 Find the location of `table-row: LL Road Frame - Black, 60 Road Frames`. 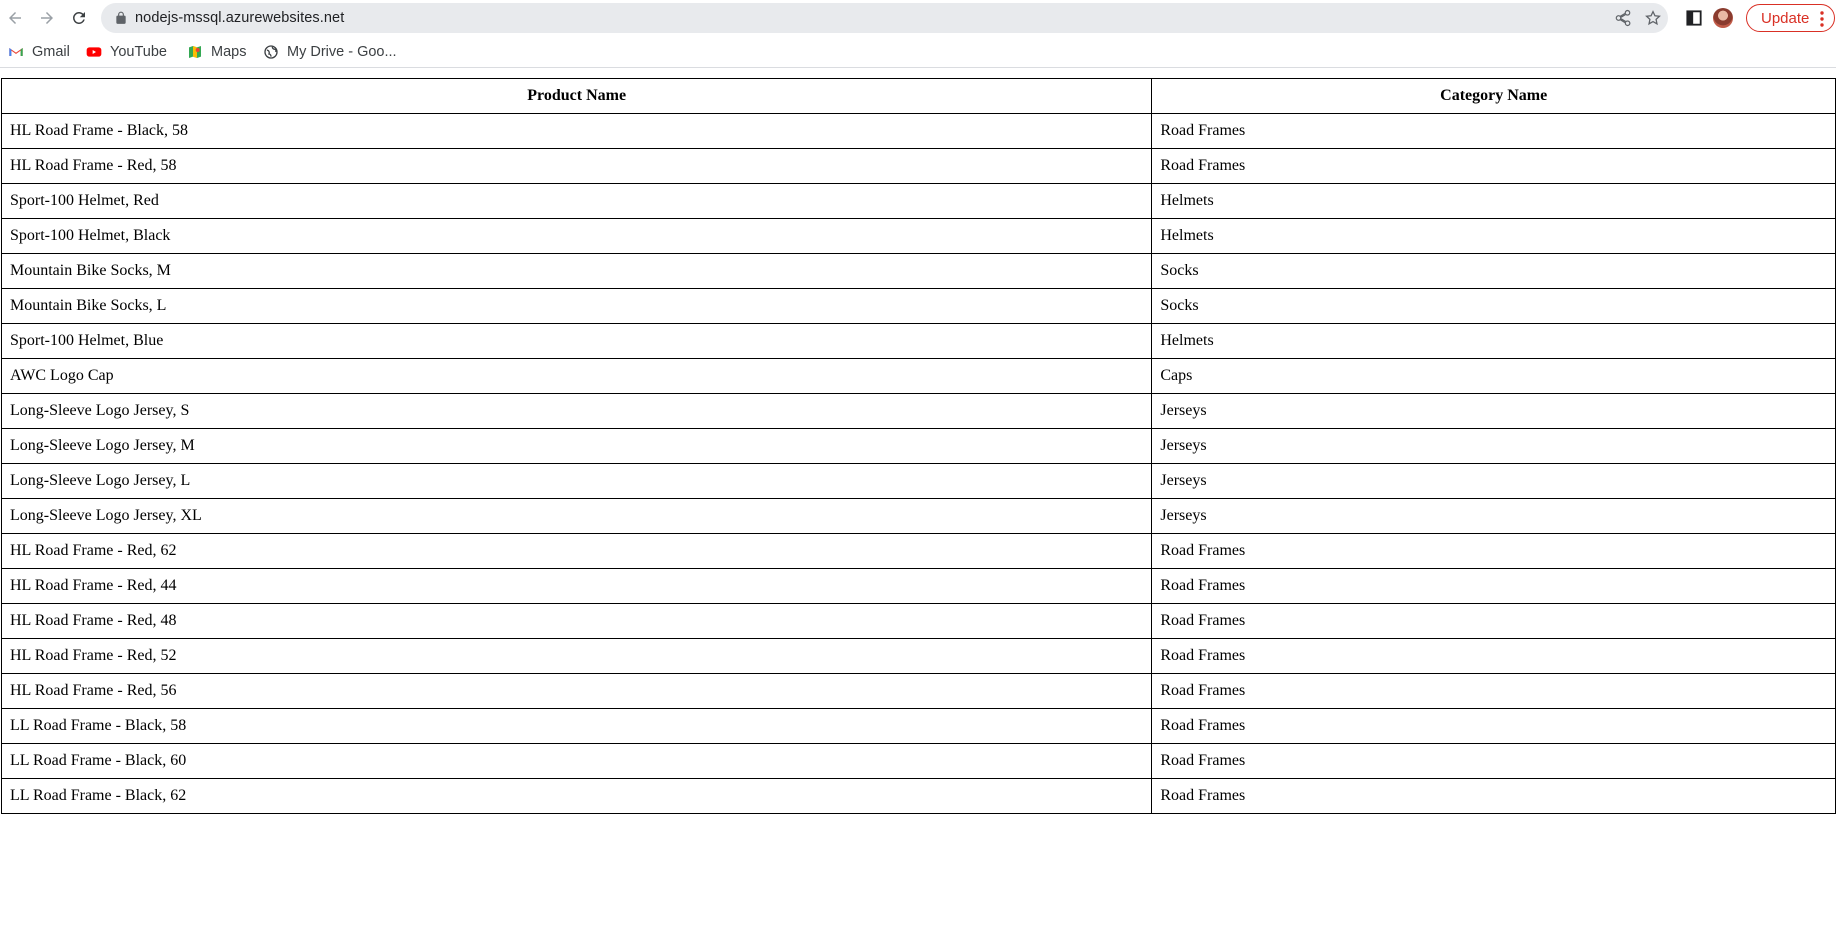

table-row: LL Road Frame - Black, 60 Road Frames is located at coordinates (918, 761).